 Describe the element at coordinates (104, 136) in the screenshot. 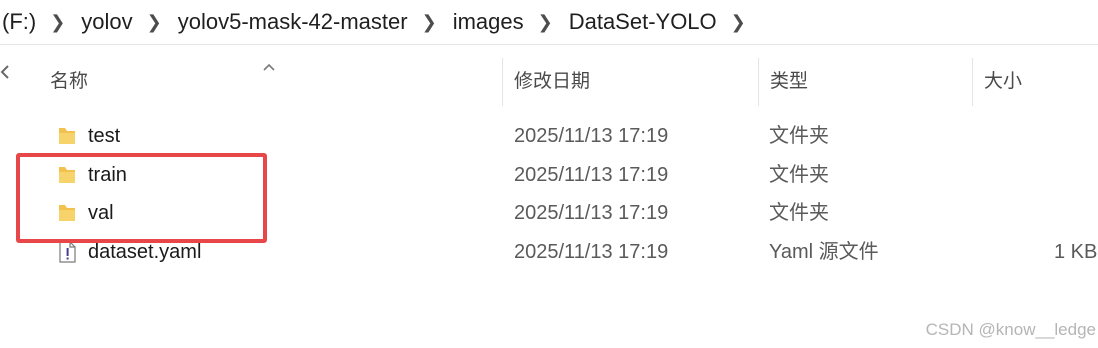

I see `file-name: test` at that location.